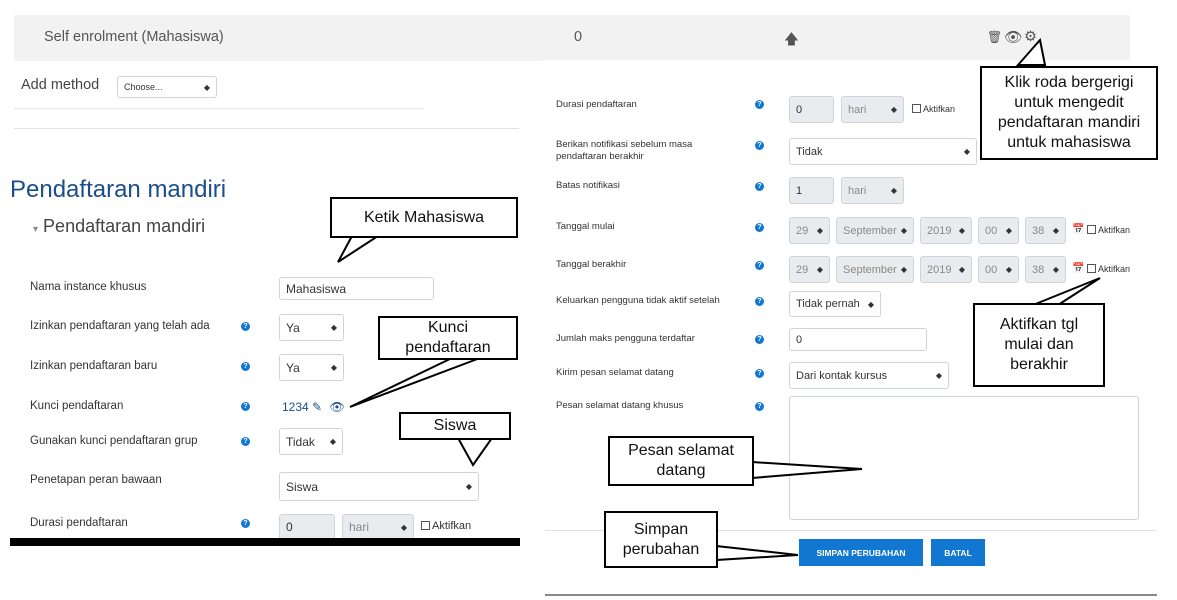 The width and height of the screenshot is (1177, 600). What do you see at coordinates (448, 338) in the screenshot?
I see `kunci-callout: Kunci pendaftaran` at bounding box center [448, 338].